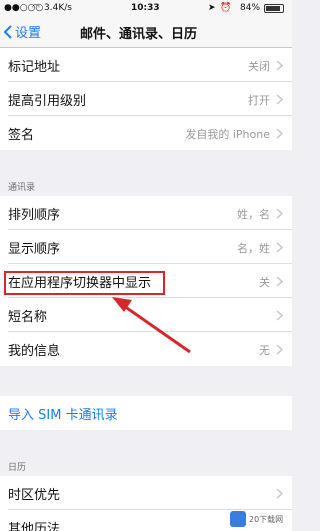 The width and height of the screenshot is (320, 531). Describe the element at coordinates (146, 213) in the screenshot. I see `row-sort-order: 排列顺序 姓，名` at that location.